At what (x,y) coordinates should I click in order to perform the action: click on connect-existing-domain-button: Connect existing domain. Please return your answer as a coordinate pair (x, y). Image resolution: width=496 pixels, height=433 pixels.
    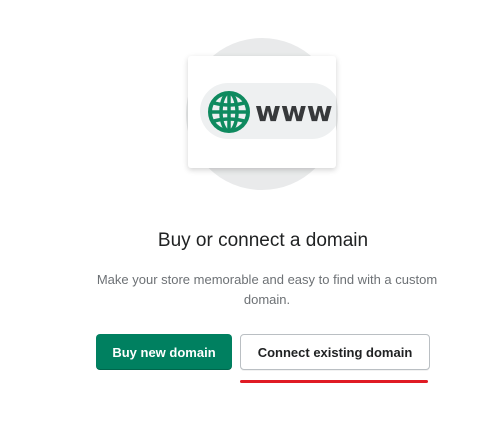
    Looking at the image, I should click on (335, 352).